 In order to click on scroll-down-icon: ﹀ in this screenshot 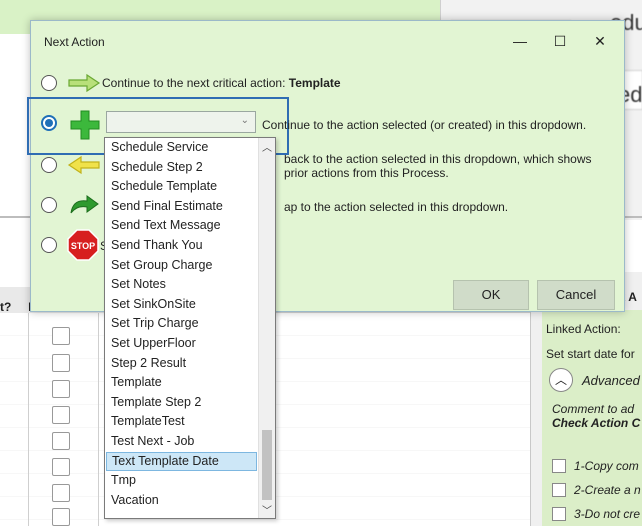, I will do `click(267, 509)`.